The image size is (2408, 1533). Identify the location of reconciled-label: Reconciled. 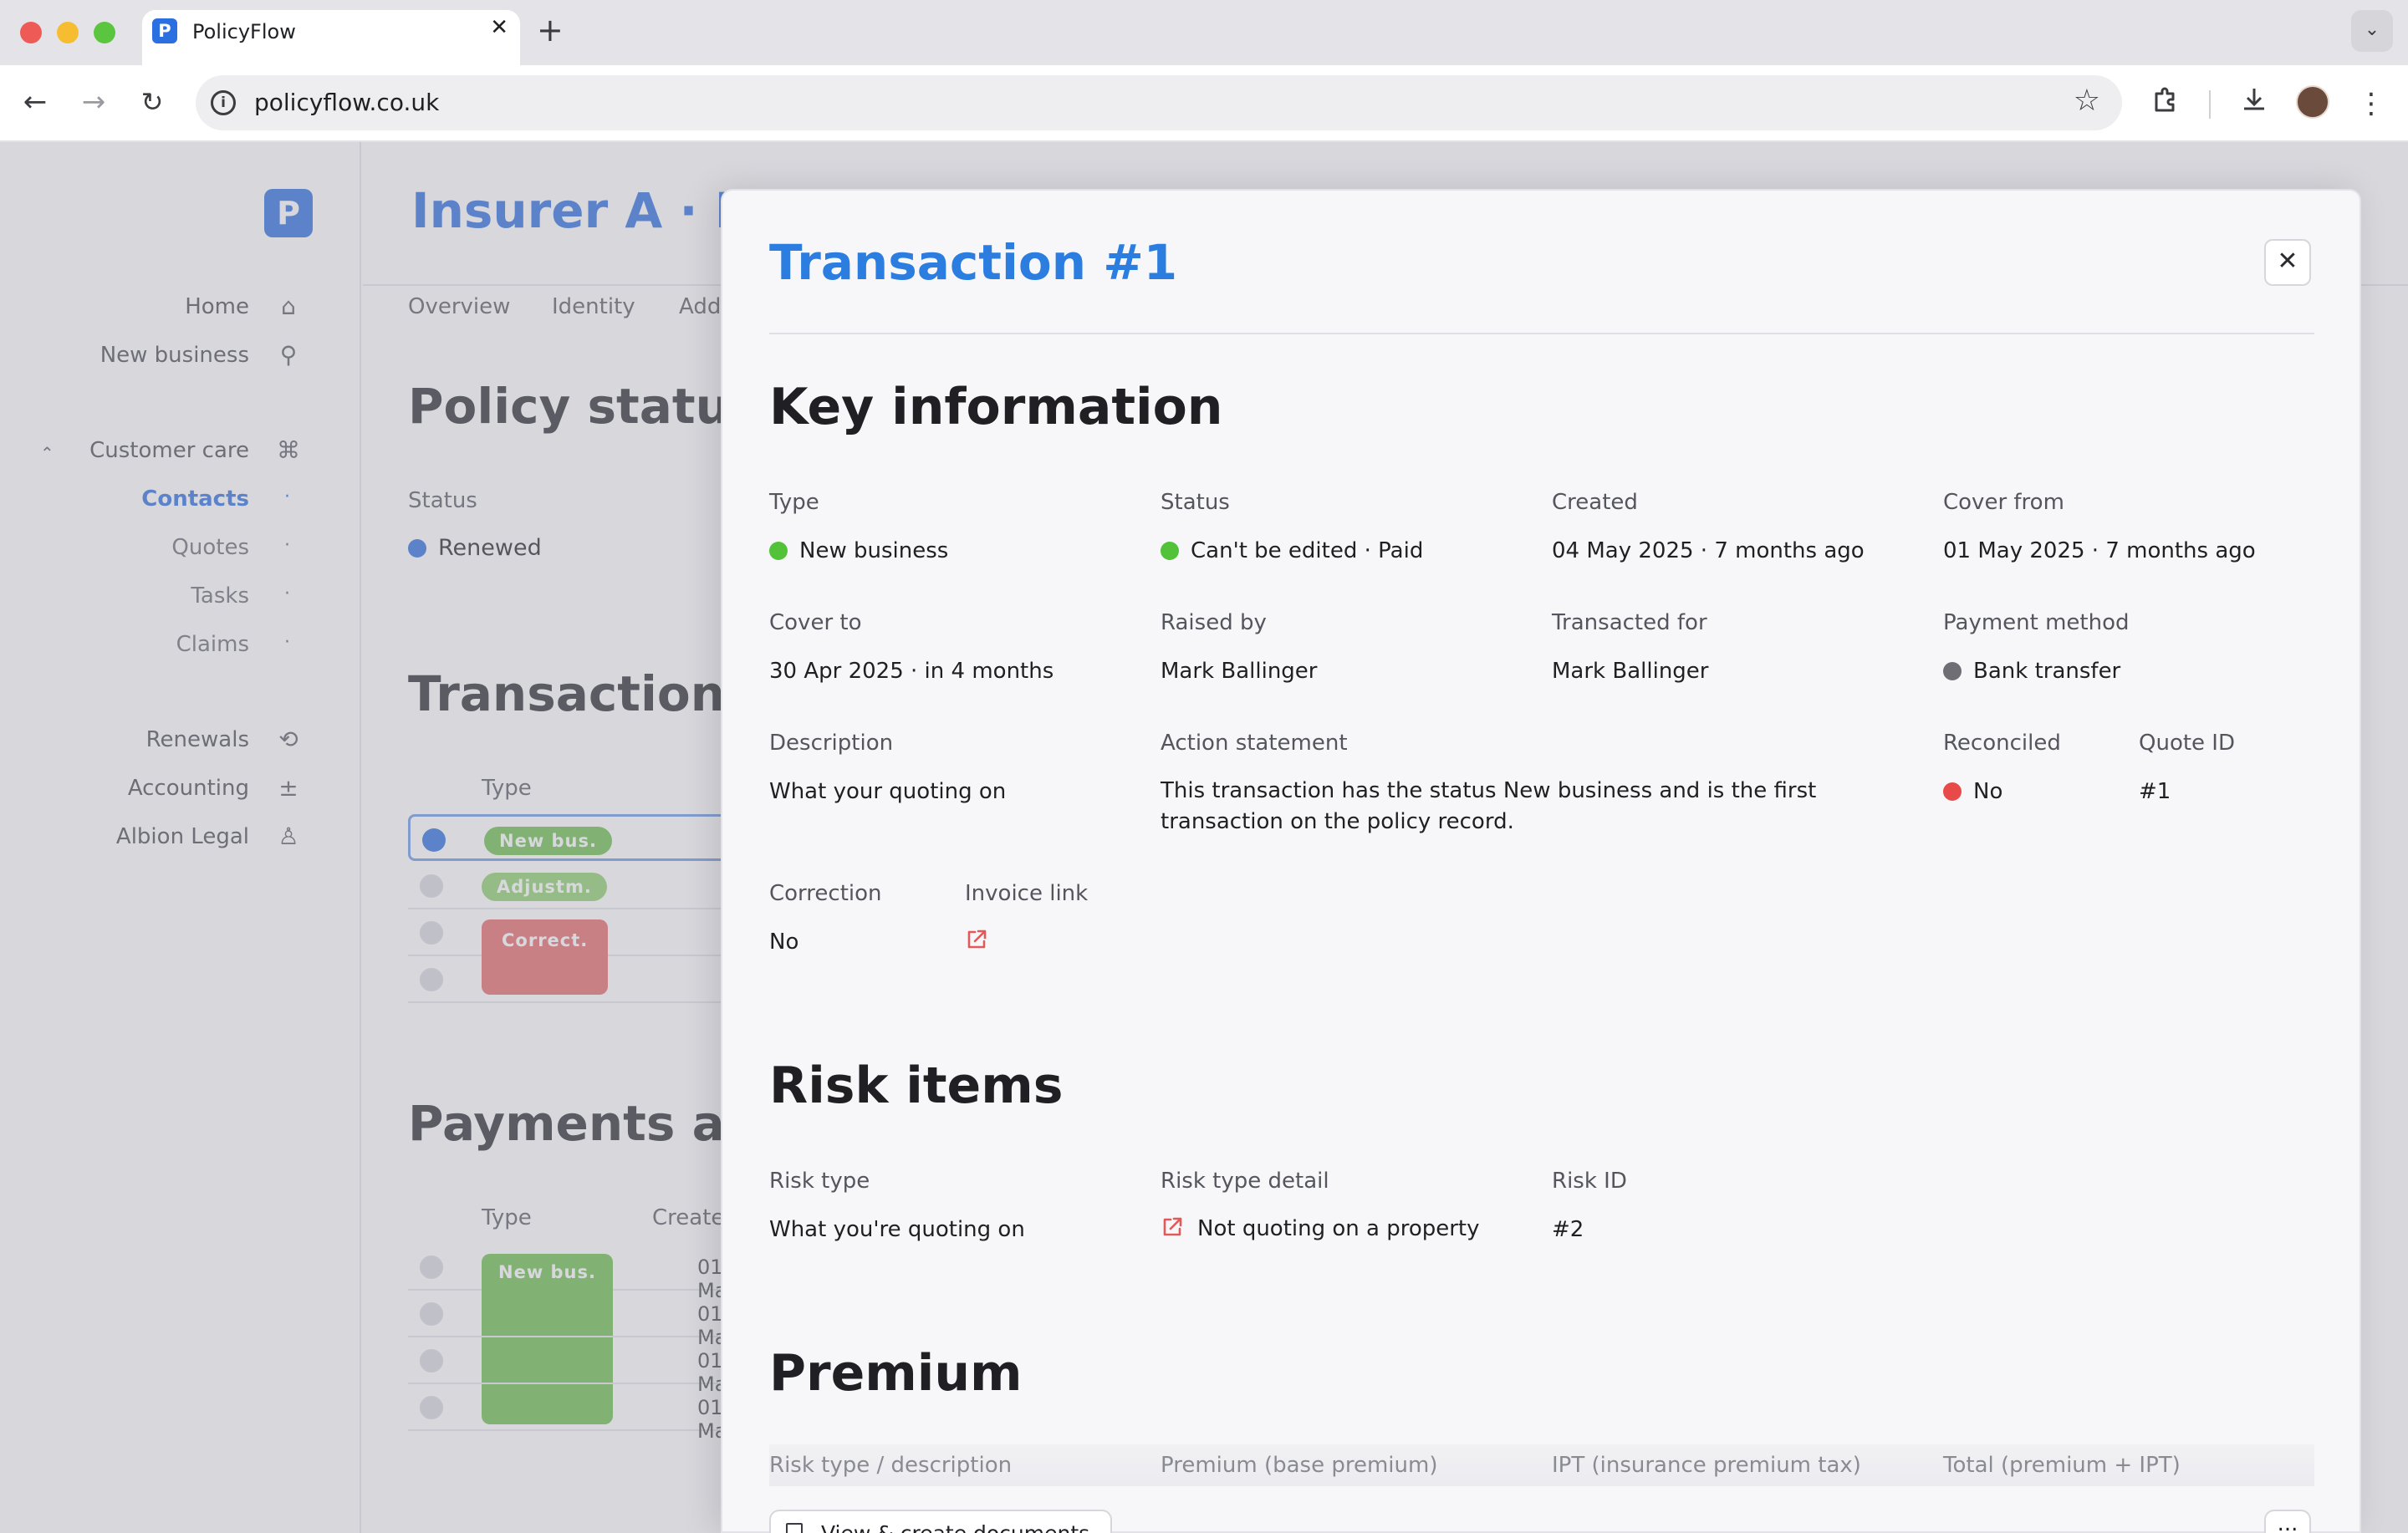
(2002, 743).